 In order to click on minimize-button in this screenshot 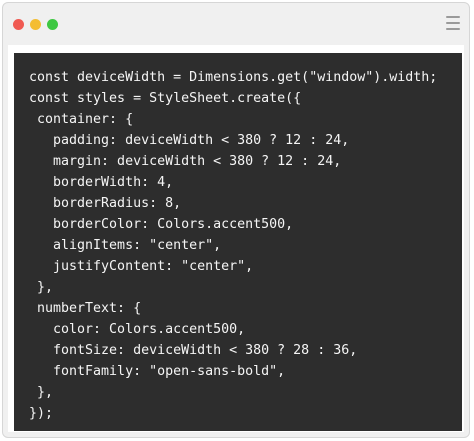, I will do `click(35, 24)`.